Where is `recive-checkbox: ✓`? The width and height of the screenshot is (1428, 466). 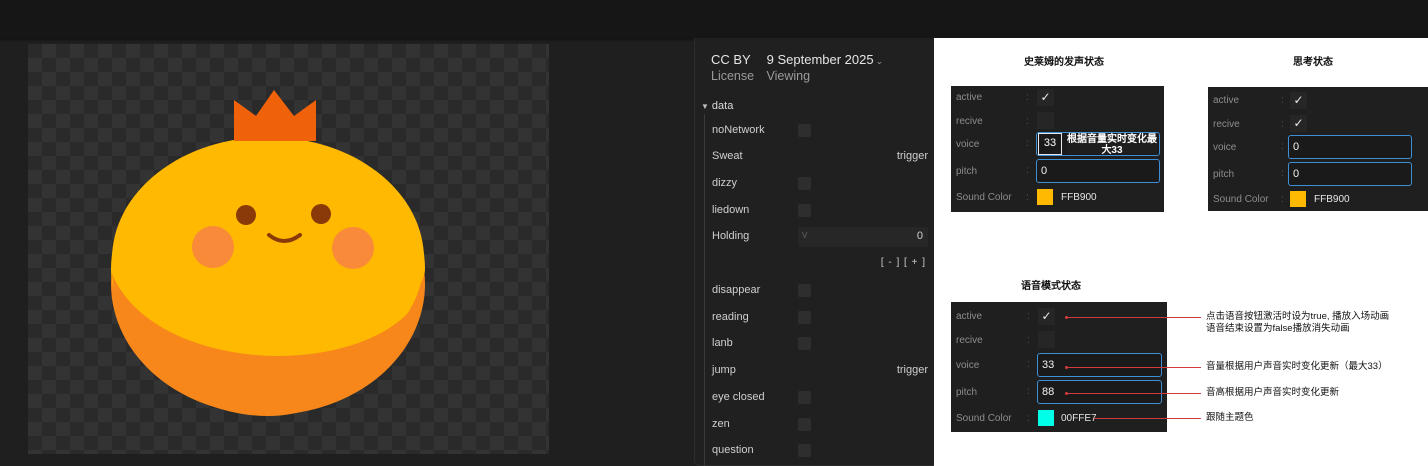 recive-checkbox: ✓ is located at coordinates (1298, 123).